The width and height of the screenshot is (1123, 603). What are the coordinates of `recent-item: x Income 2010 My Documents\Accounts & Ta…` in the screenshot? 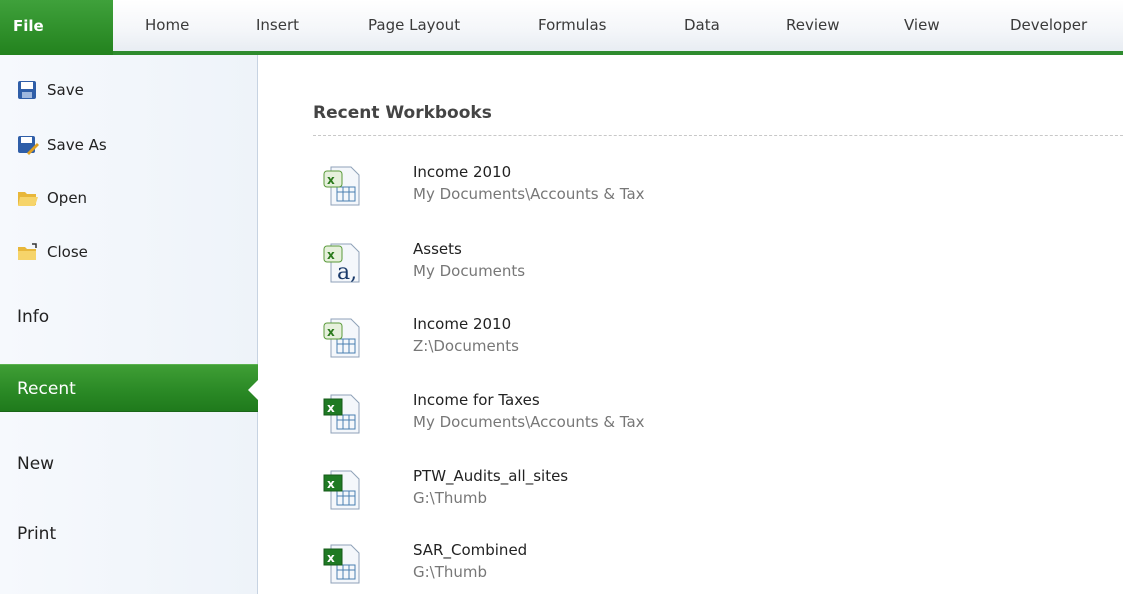 It's located at (593, 193).